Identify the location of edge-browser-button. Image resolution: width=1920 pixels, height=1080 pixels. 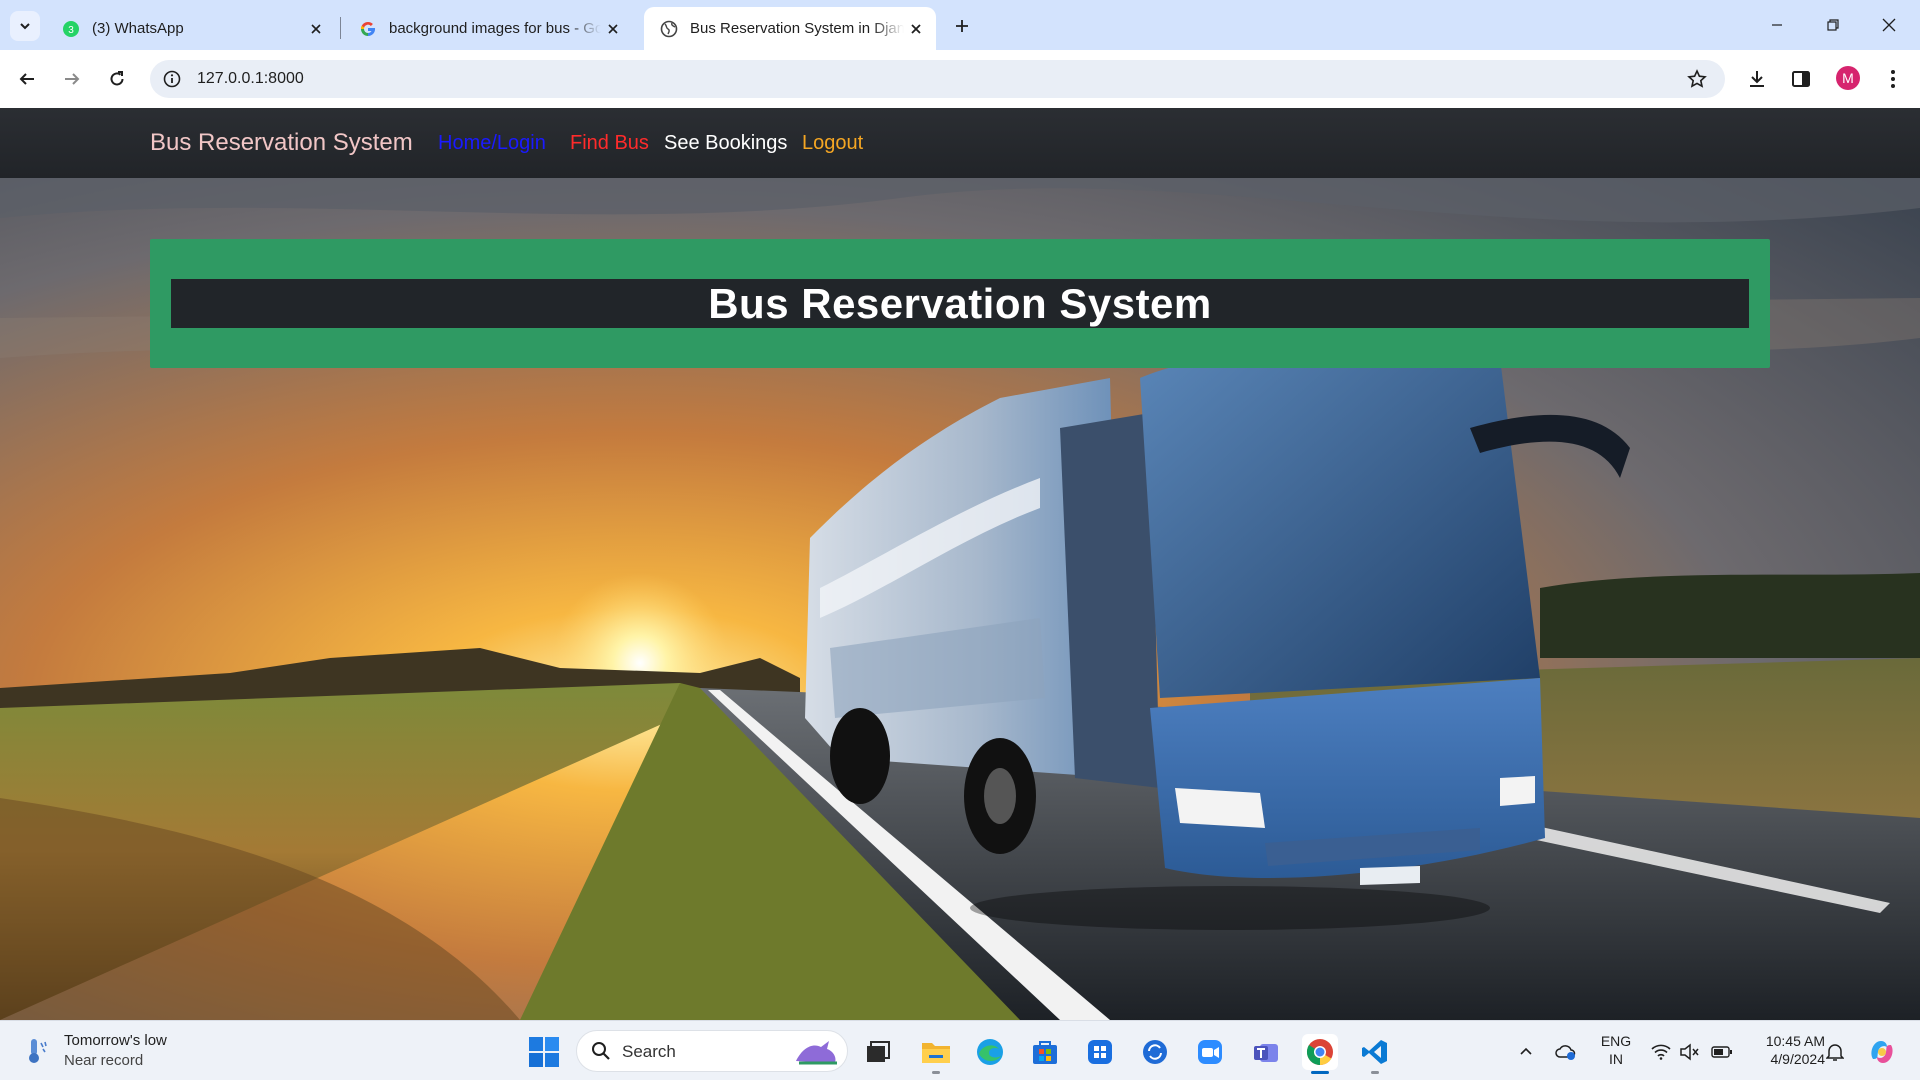
(990, 1052).